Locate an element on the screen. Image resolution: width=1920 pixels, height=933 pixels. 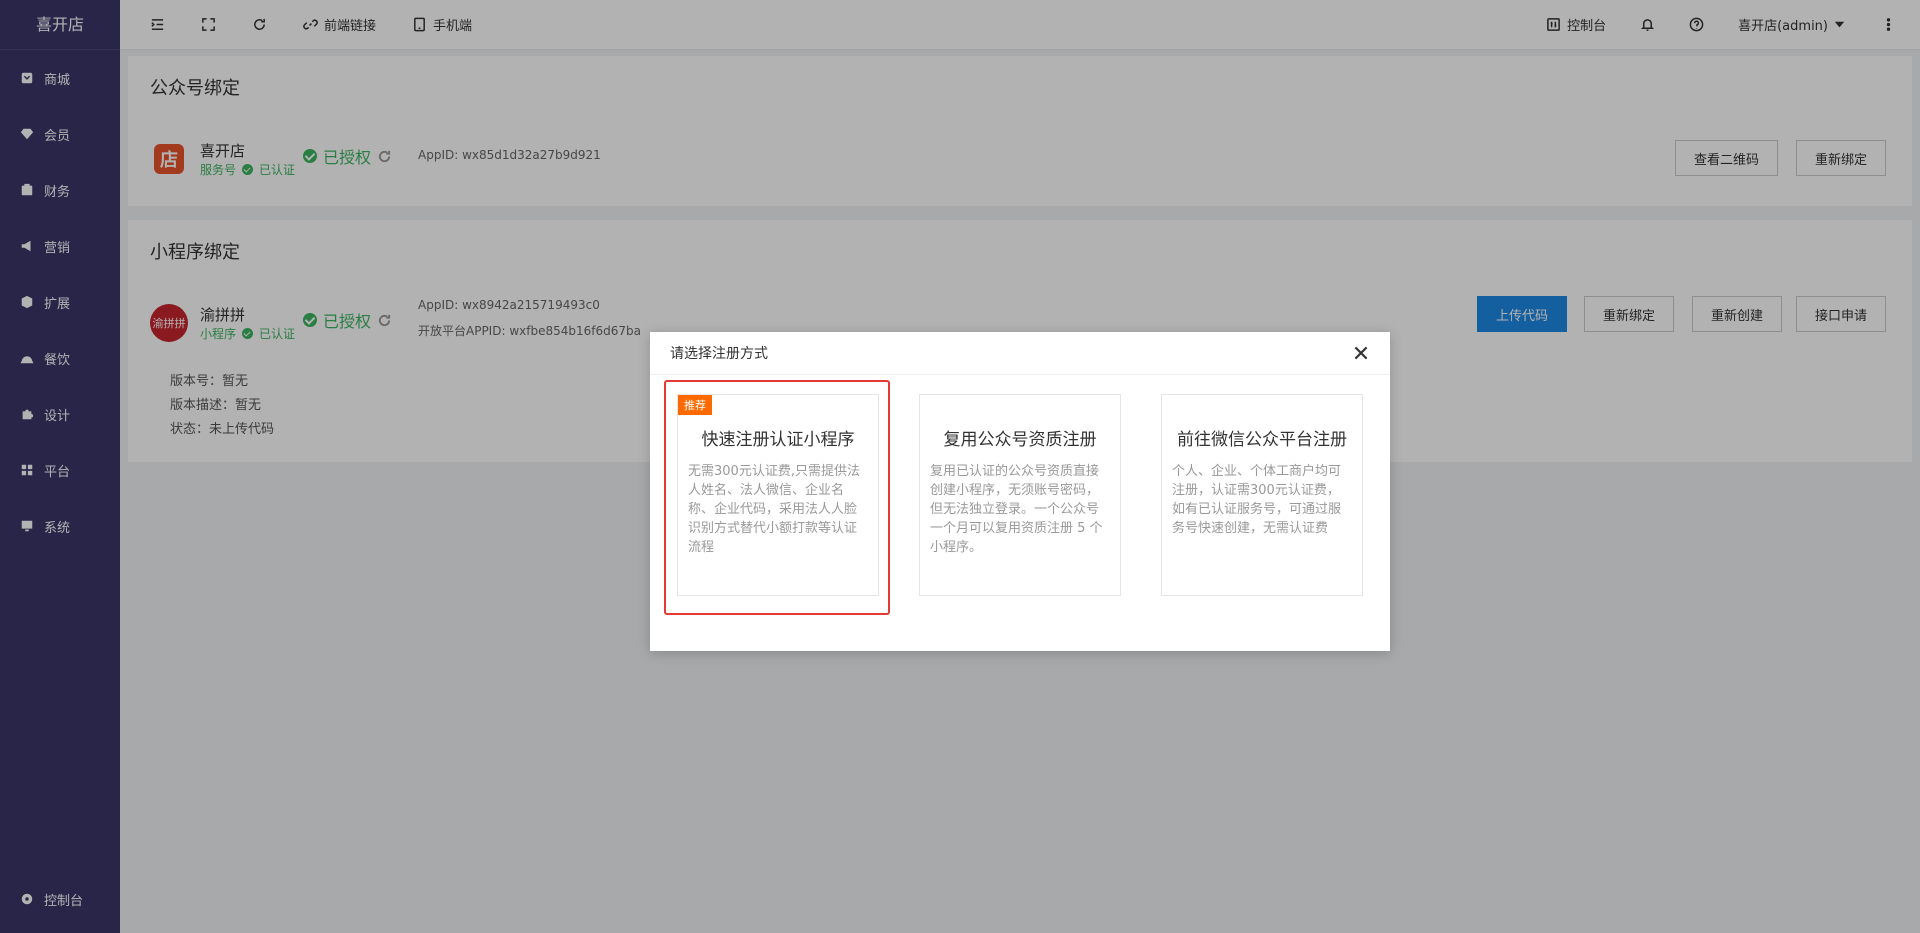
option-title: 快速注册认证小程序 is located at coordinates (778, 440).